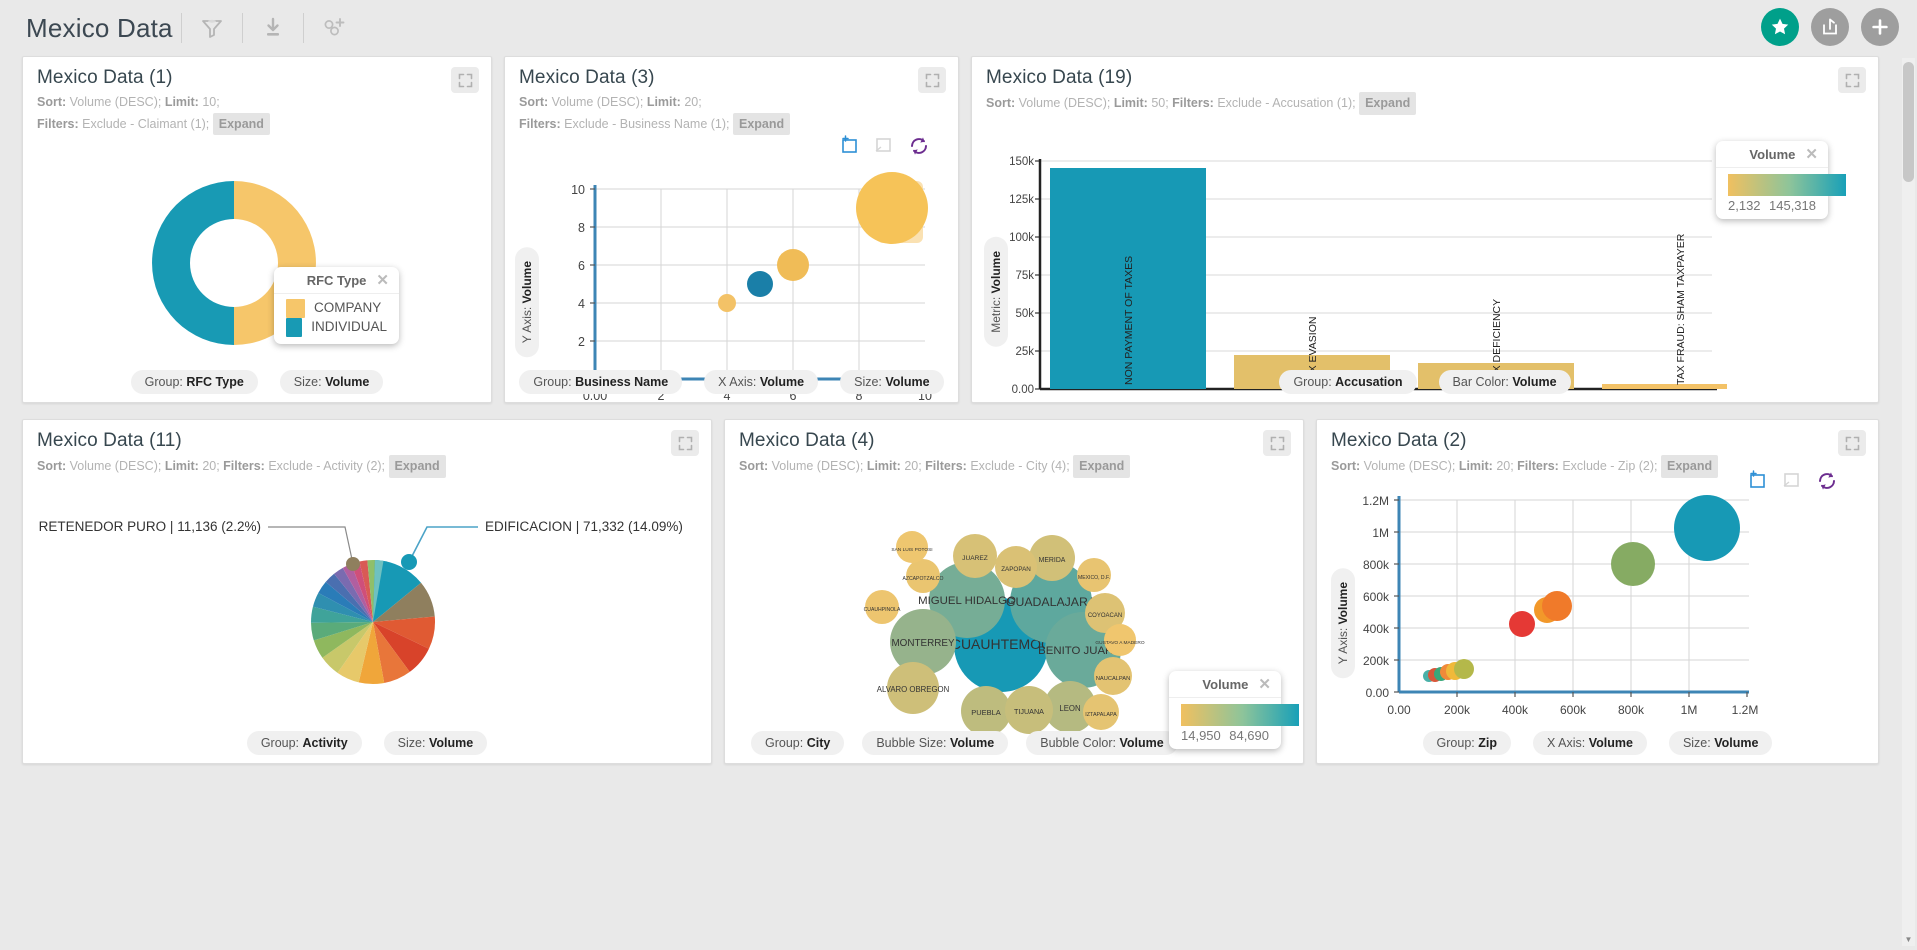 Image resolution: width=1917 pixels, height=950 pixels. I want to click on footer-pill-group: Group: Accusation, so click(1348, 382).